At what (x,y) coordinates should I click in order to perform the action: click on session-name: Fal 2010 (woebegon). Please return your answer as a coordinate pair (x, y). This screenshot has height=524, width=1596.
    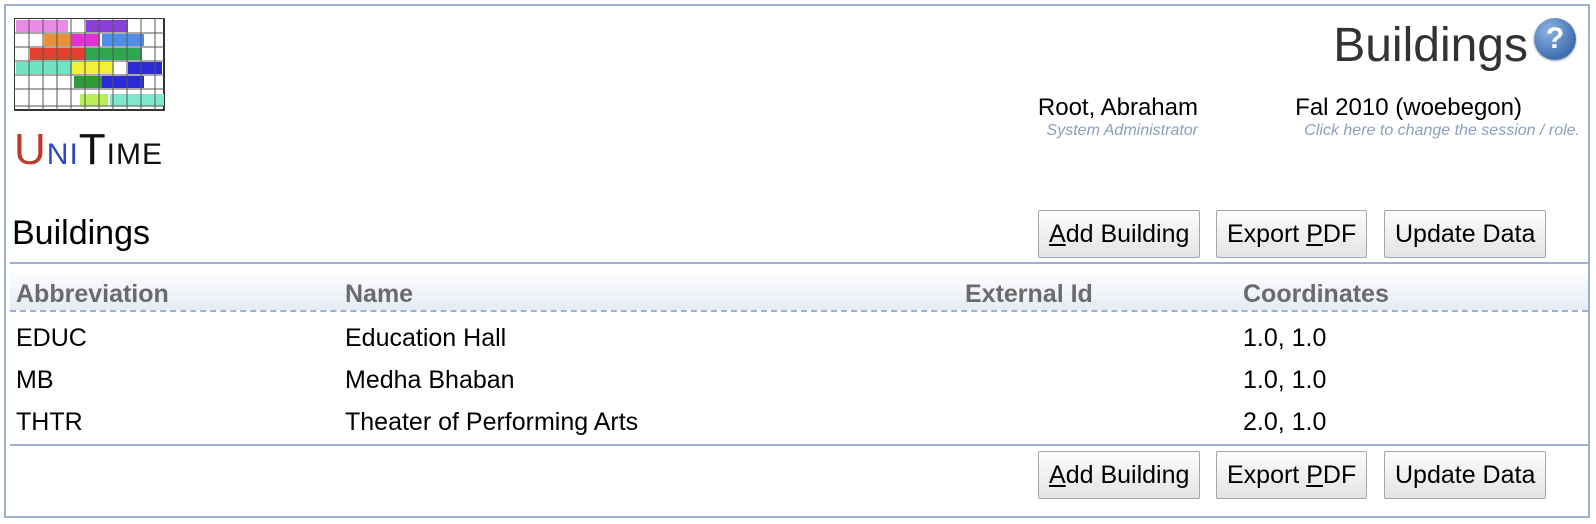
    Looking at the image, I should click on (1408, 107).